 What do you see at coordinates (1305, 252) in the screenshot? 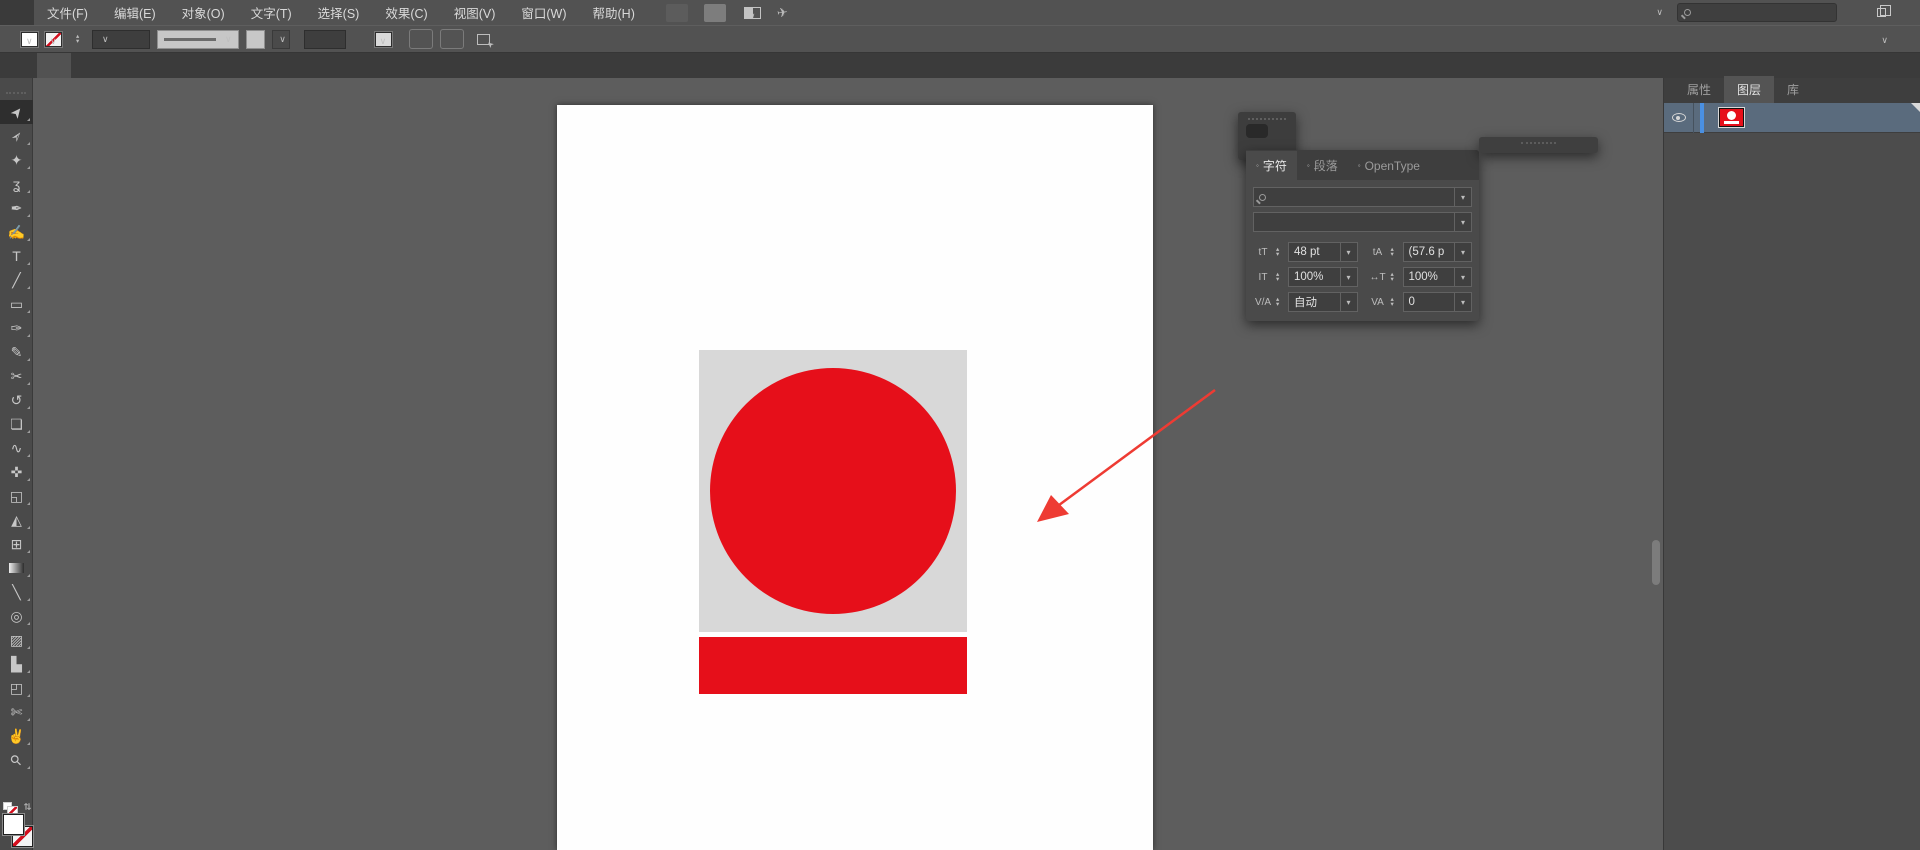
I see `font-size-field: tT ▴ ▾ 48 pt ▾` at bounding box center [1305, 252].